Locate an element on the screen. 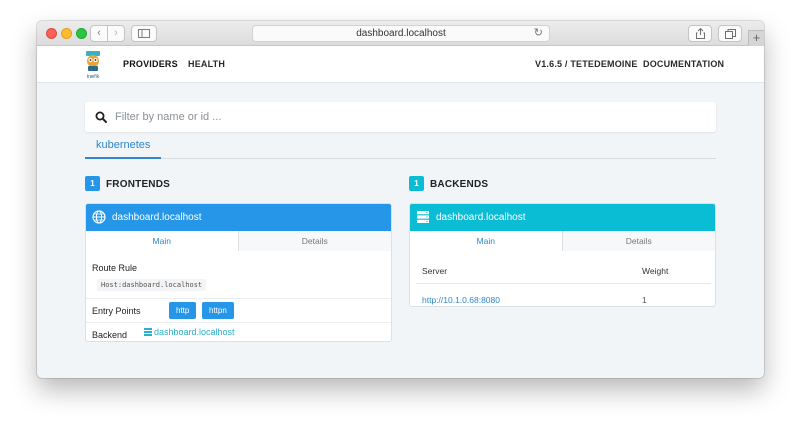 This screenshot has height=431, width=800. zoom-window-button is located at coordinates (81, 33).